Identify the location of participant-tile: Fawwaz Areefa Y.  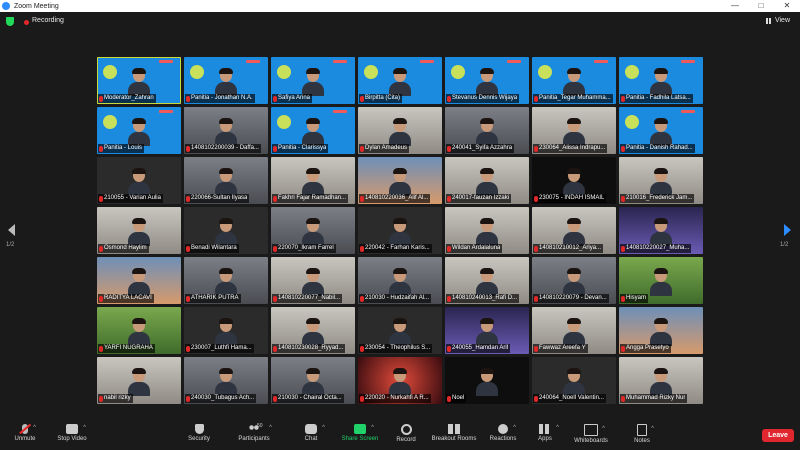
(574, 330).